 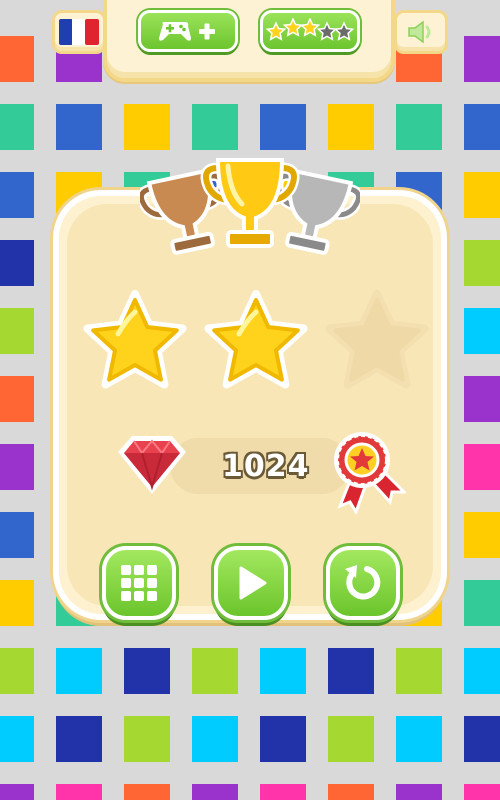 I want to click on star-rosette-icon, so click(x=370, y=473).